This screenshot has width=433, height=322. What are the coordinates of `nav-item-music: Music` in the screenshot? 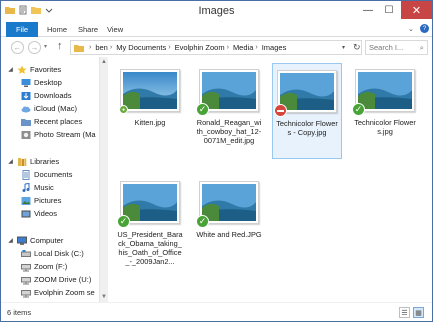 It's located at (37, 187).